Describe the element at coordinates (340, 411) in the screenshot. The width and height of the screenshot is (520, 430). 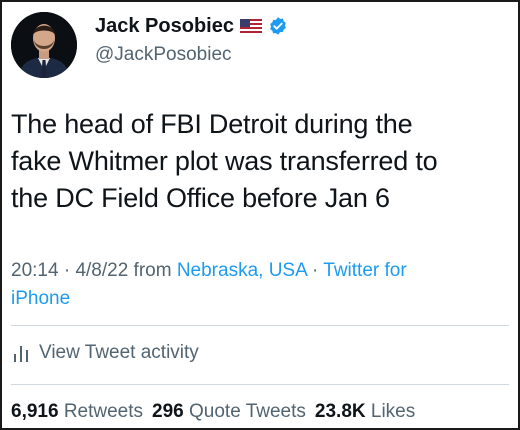
I see `likes-count: 23.8K` at that location.